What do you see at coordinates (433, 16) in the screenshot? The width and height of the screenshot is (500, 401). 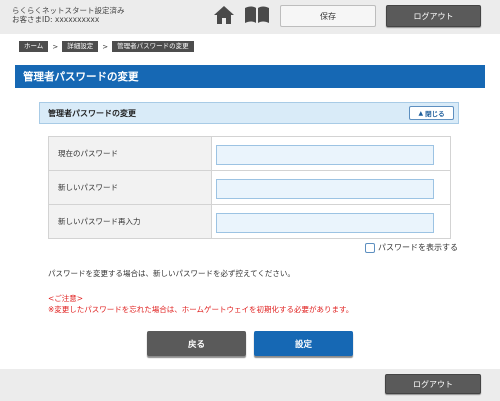 I see `logout-button-top: ログアウト` at bounding box center [433, 16].